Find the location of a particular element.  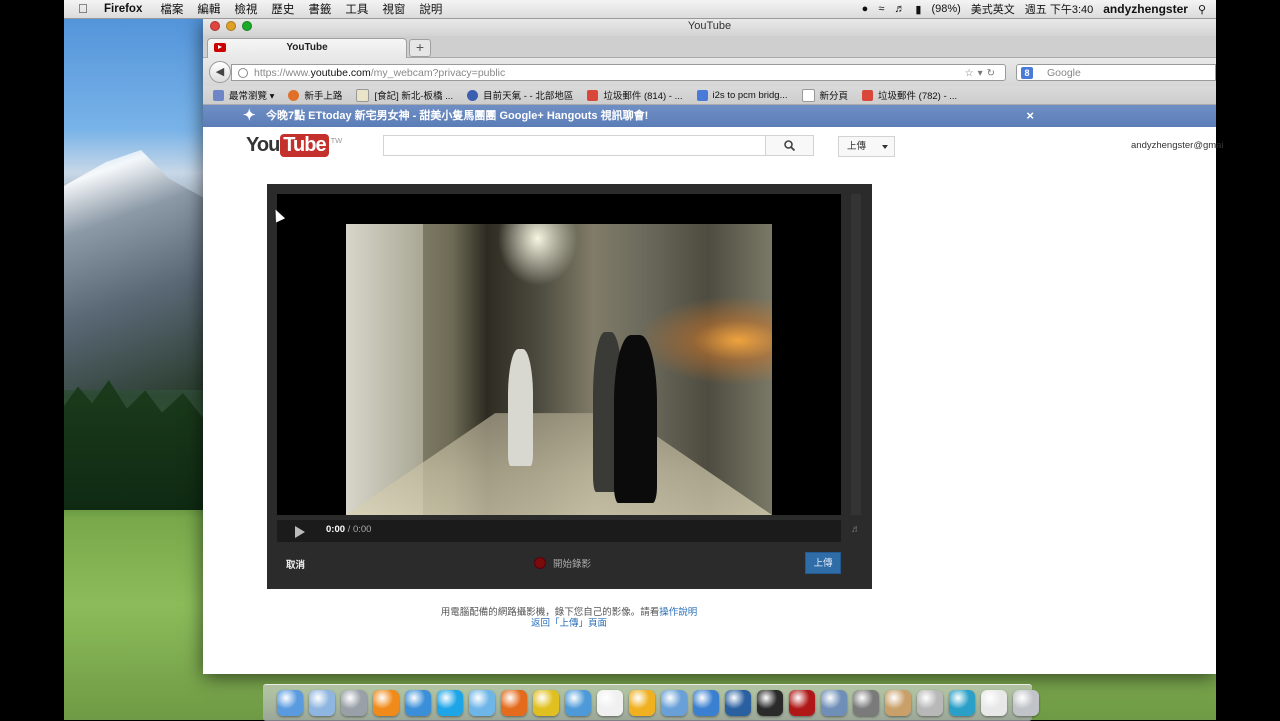

upload-recording-button: 上傳 is located at coordinates (823, 563).